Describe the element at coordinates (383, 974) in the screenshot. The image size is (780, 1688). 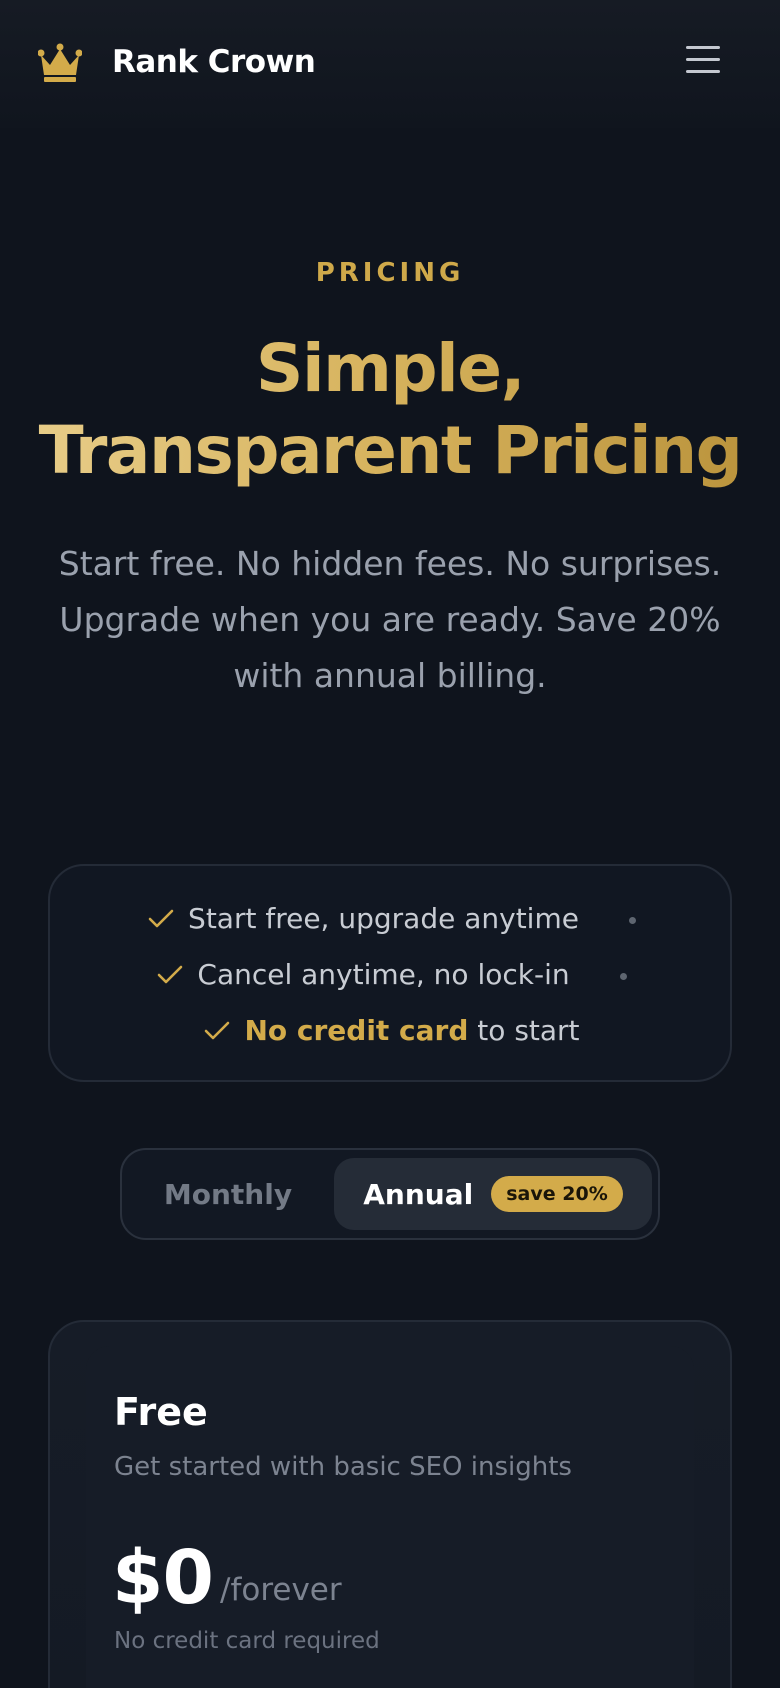
I see `feature-text: Cancel anytime, no lock-in` at that location.